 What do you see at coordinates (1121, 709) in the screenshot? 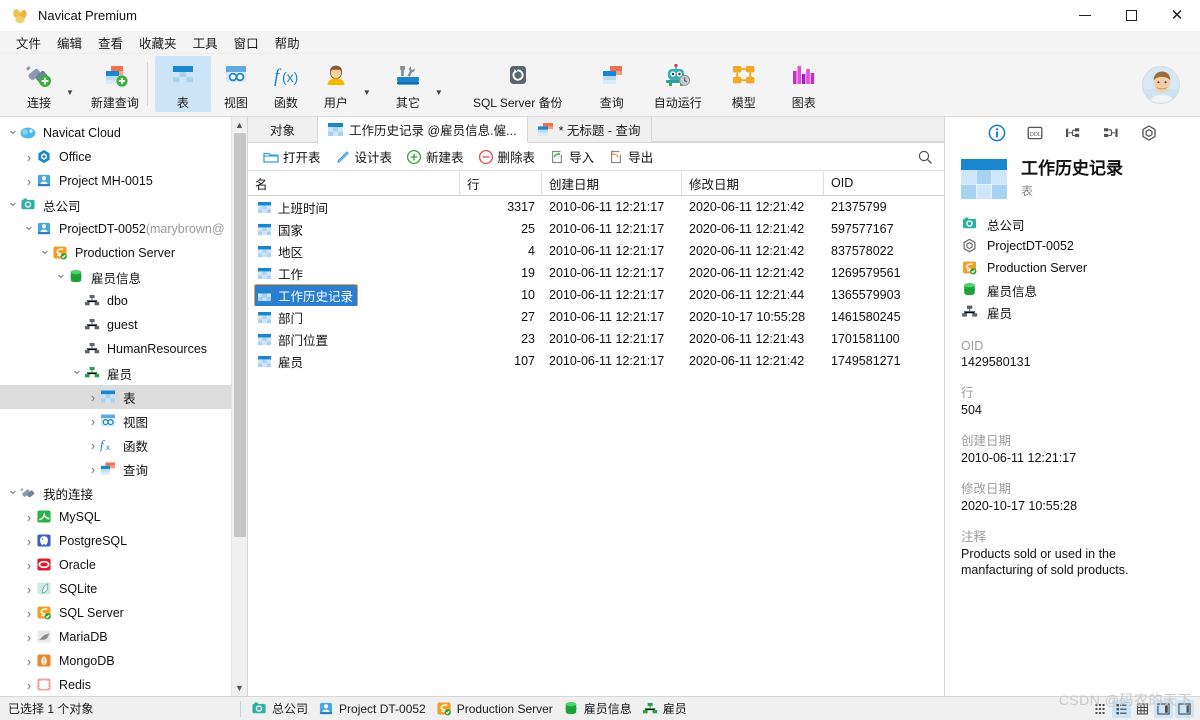
I see `list-detail-view-icon` at bounding box center [1121, 709].